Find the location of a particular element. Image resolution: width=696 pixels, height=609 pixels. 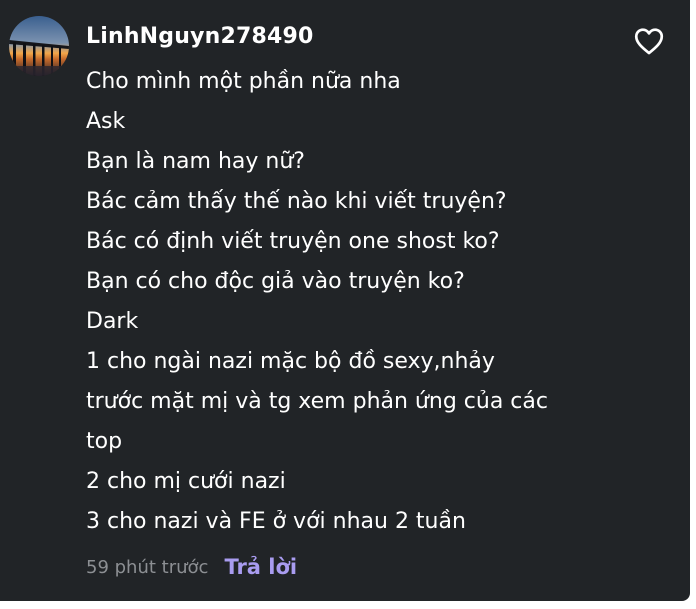

comment-line: Ask is located at coordinates (106, 121).